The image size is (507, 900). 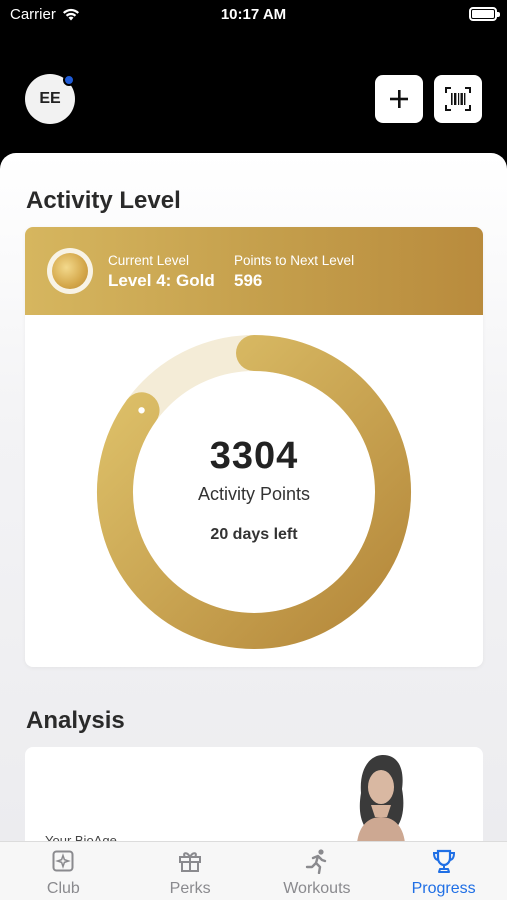 What do you see at coordinates (190, 862) in the screenshot?
I see `gift-icon` at bounding box center [190, 862].